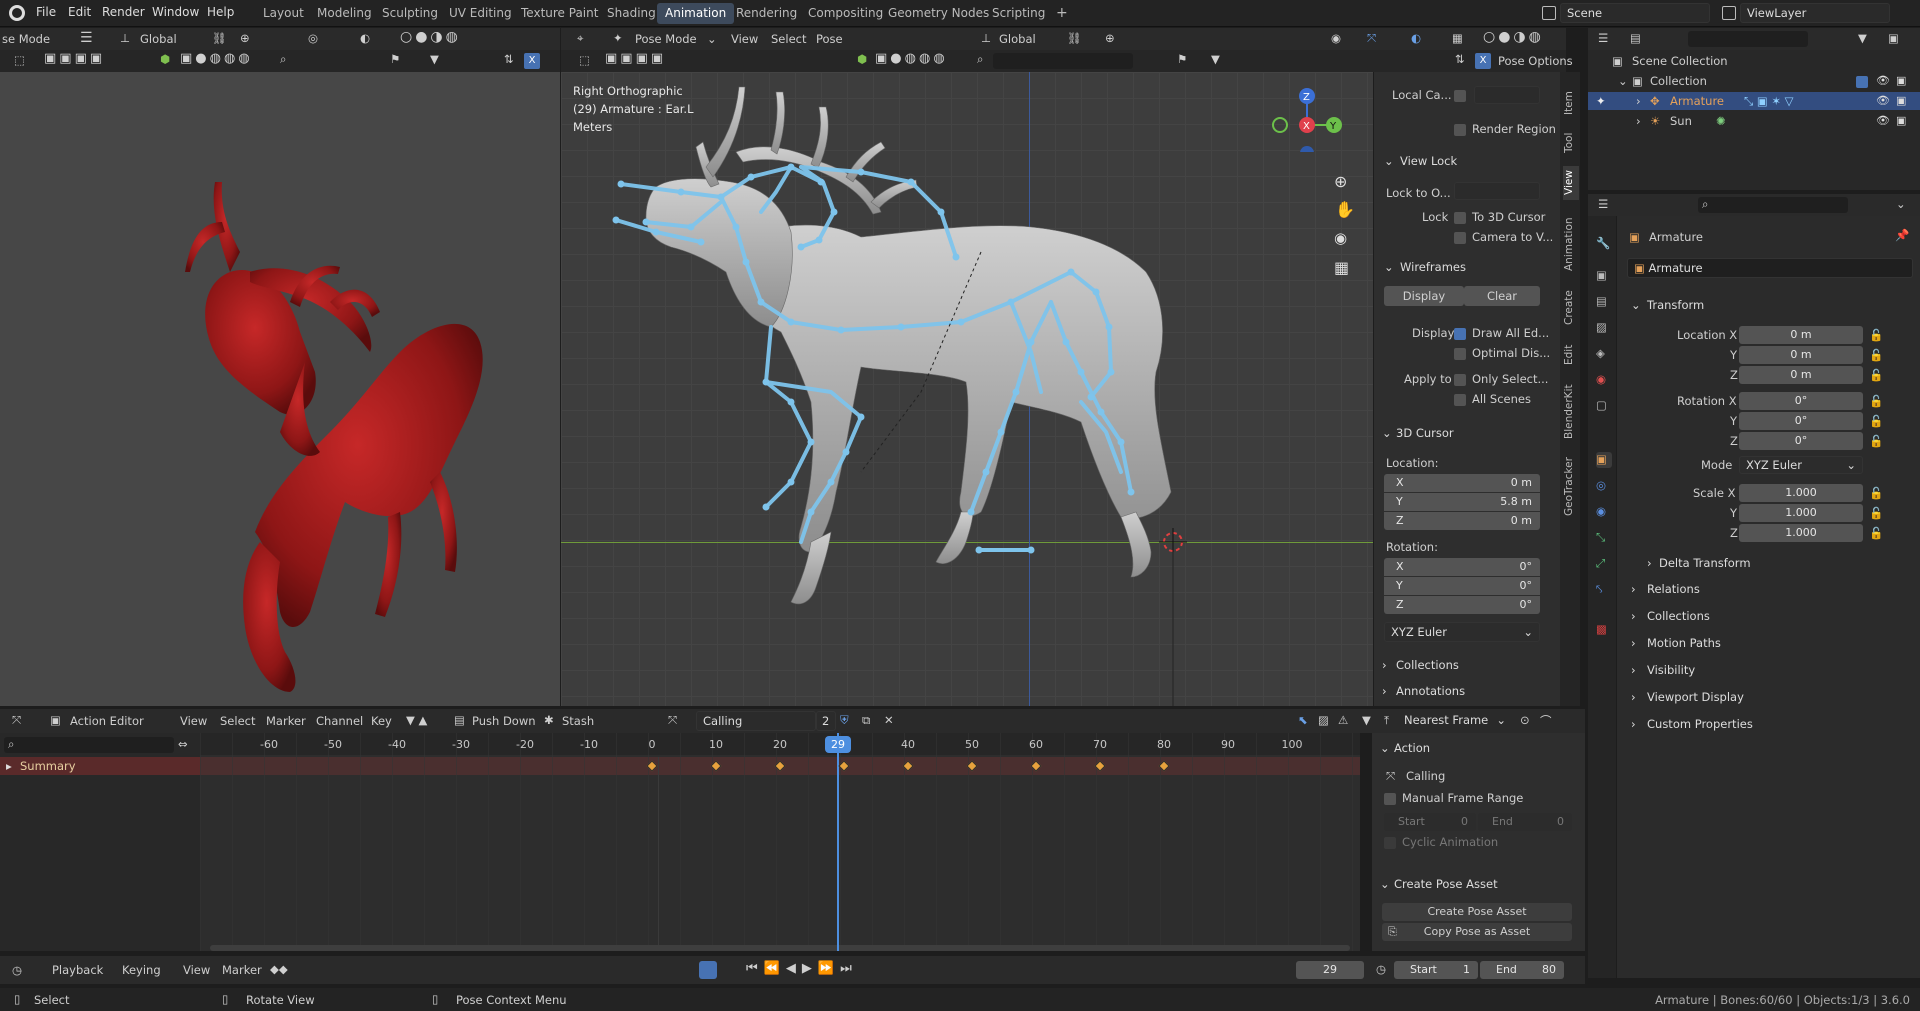 The image size is (1920, 1011). Describe the element at coordinates (504, 721) in the screenshot. I see `push-down-button: Push Down` at that location.